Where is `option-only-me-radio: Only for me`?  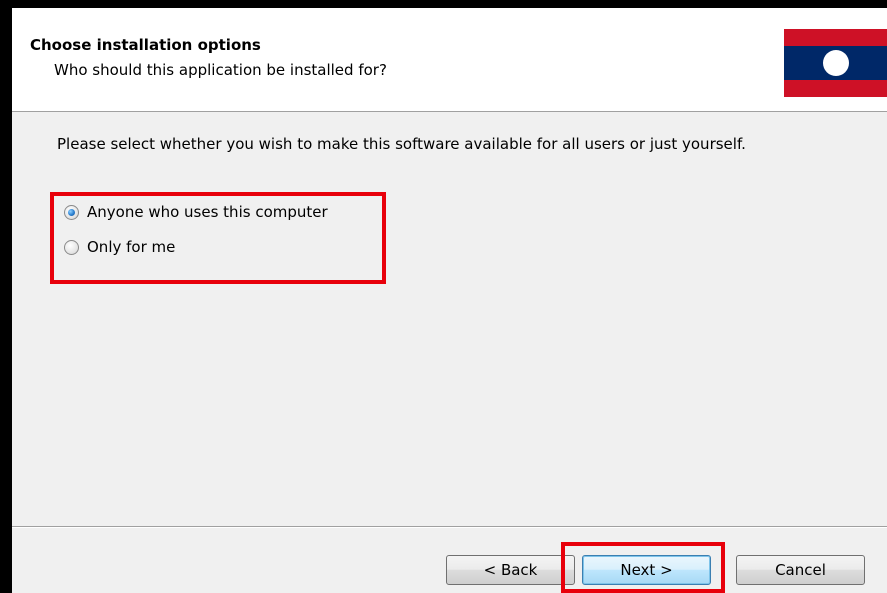 option-only-me-radio: Only for me is located at coordinates (119, 247).